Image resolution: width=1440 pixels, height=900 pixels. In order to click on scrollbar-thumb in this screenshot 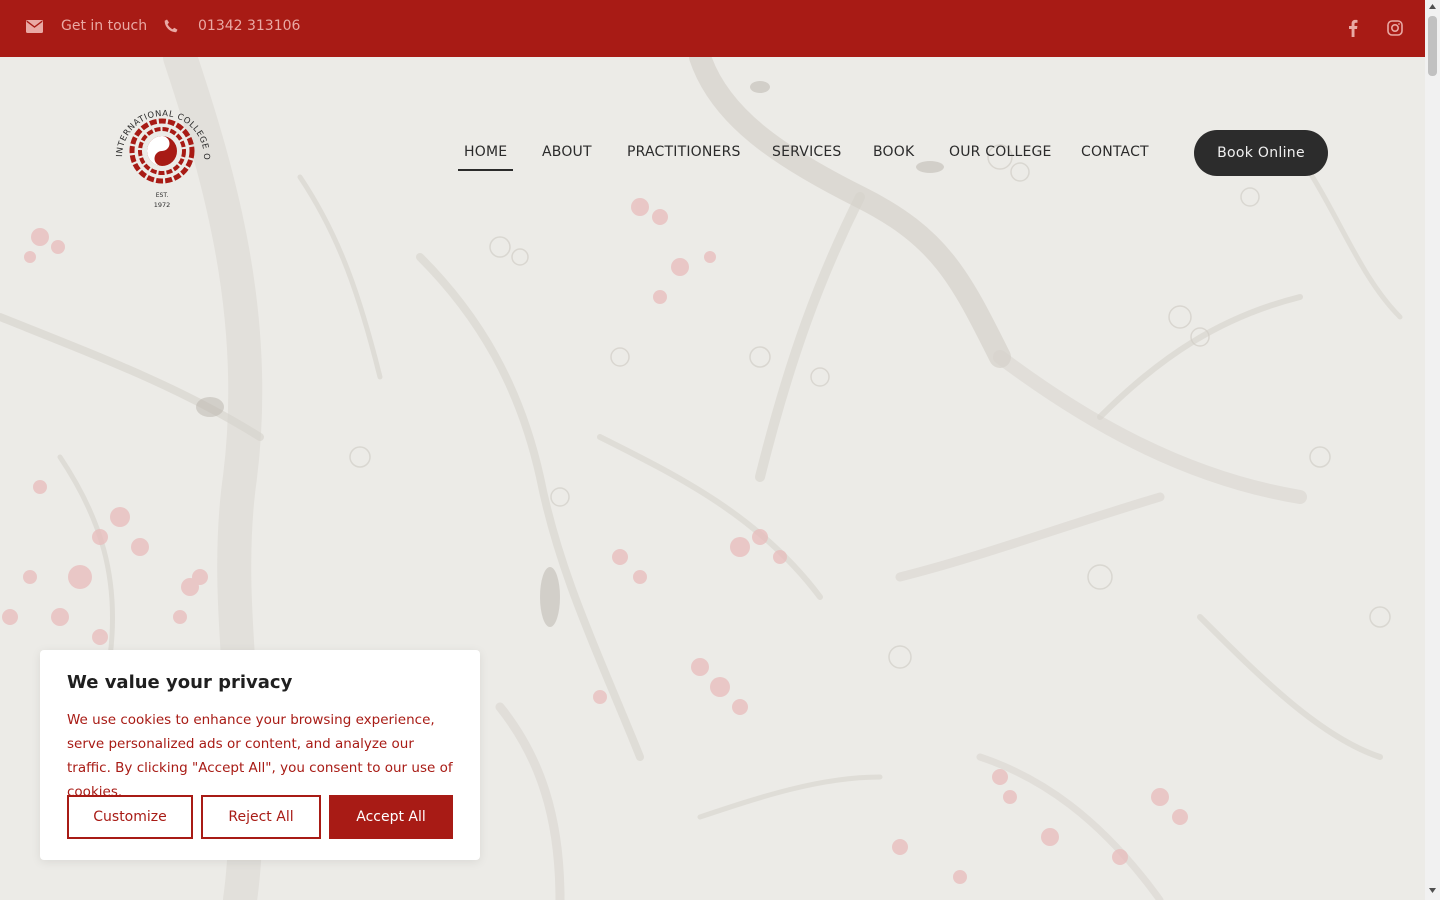, I will do `click(1432, 46)`.